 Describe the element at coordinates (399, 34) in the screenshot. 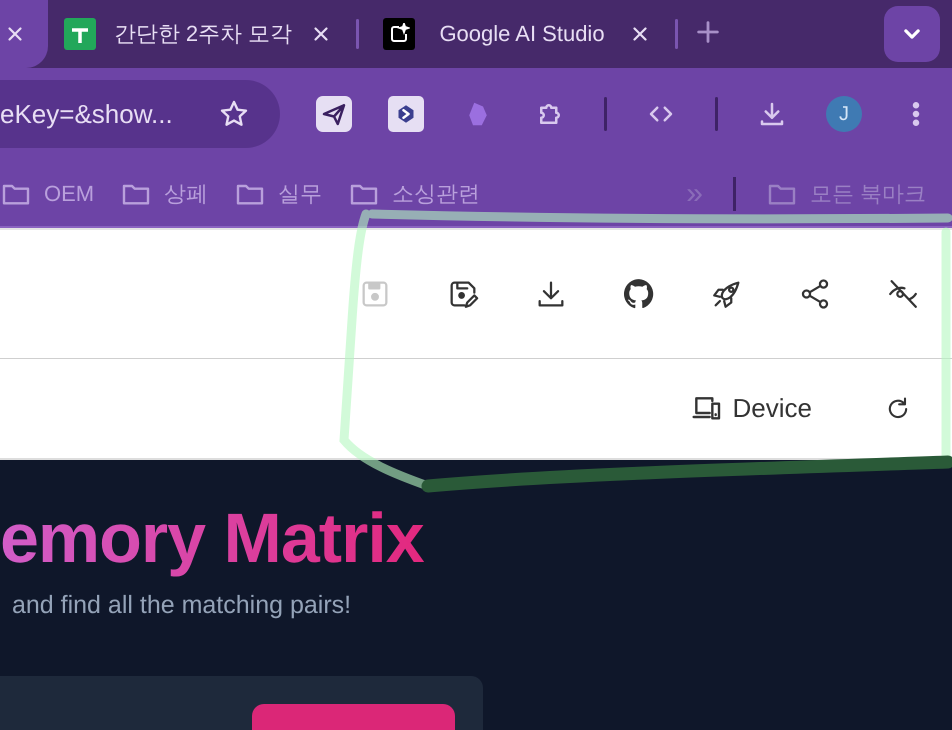

I see `sparkle-icon` at that location.